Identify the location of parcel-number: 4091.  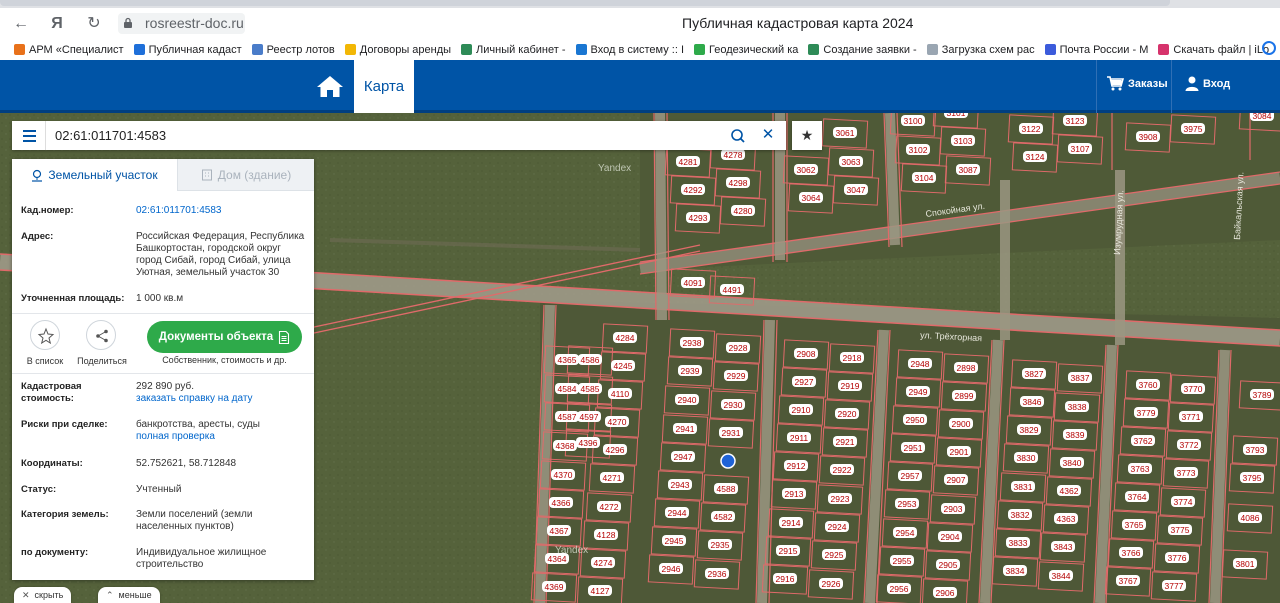
(693, 283).